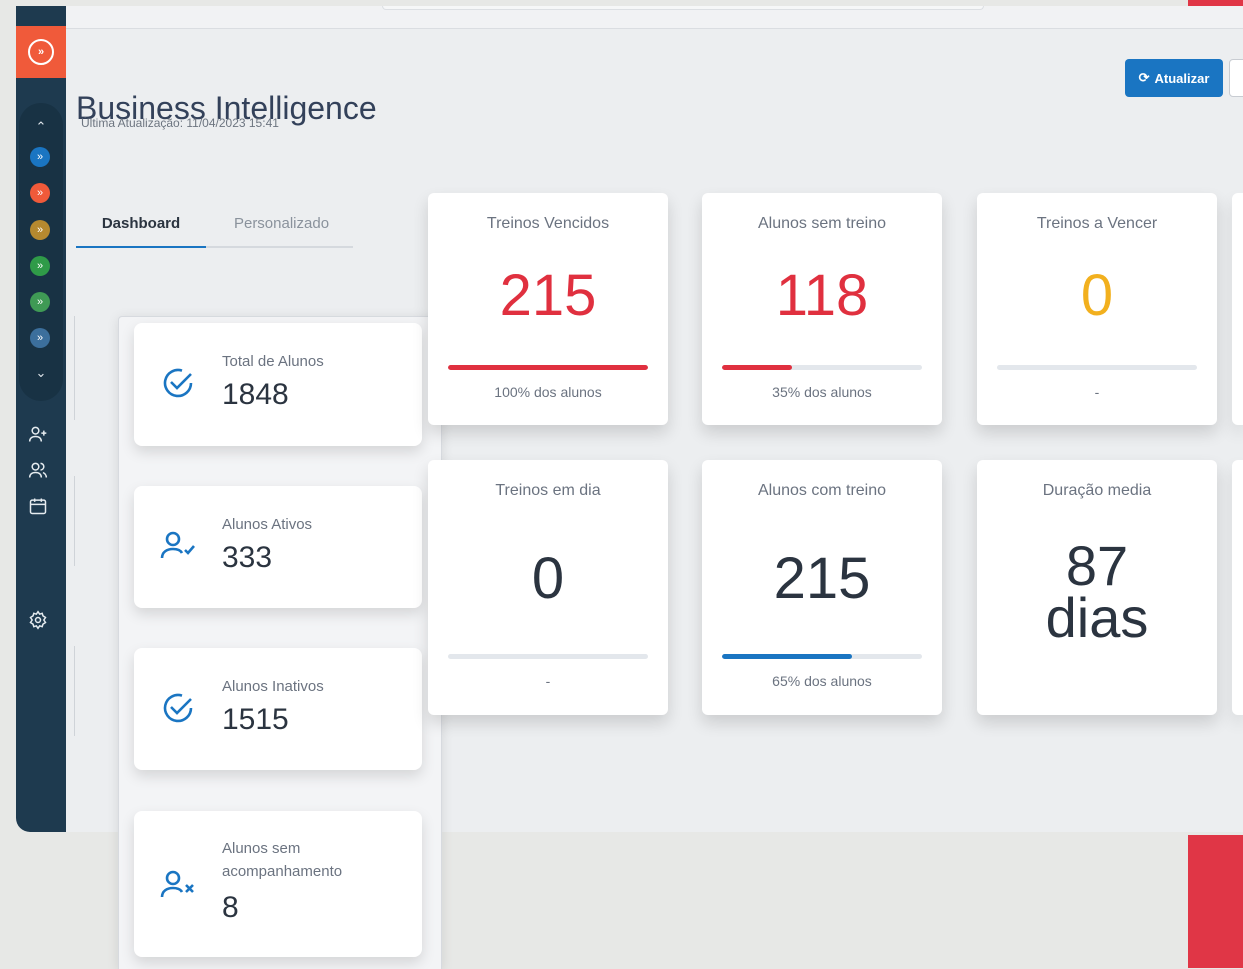 The width and height of the screenshot is (1243, 969). What do you see at coordinates (1215, 901) in the screenshot?
I see `red-accent-bottom` at bounding box center [1215, 901].